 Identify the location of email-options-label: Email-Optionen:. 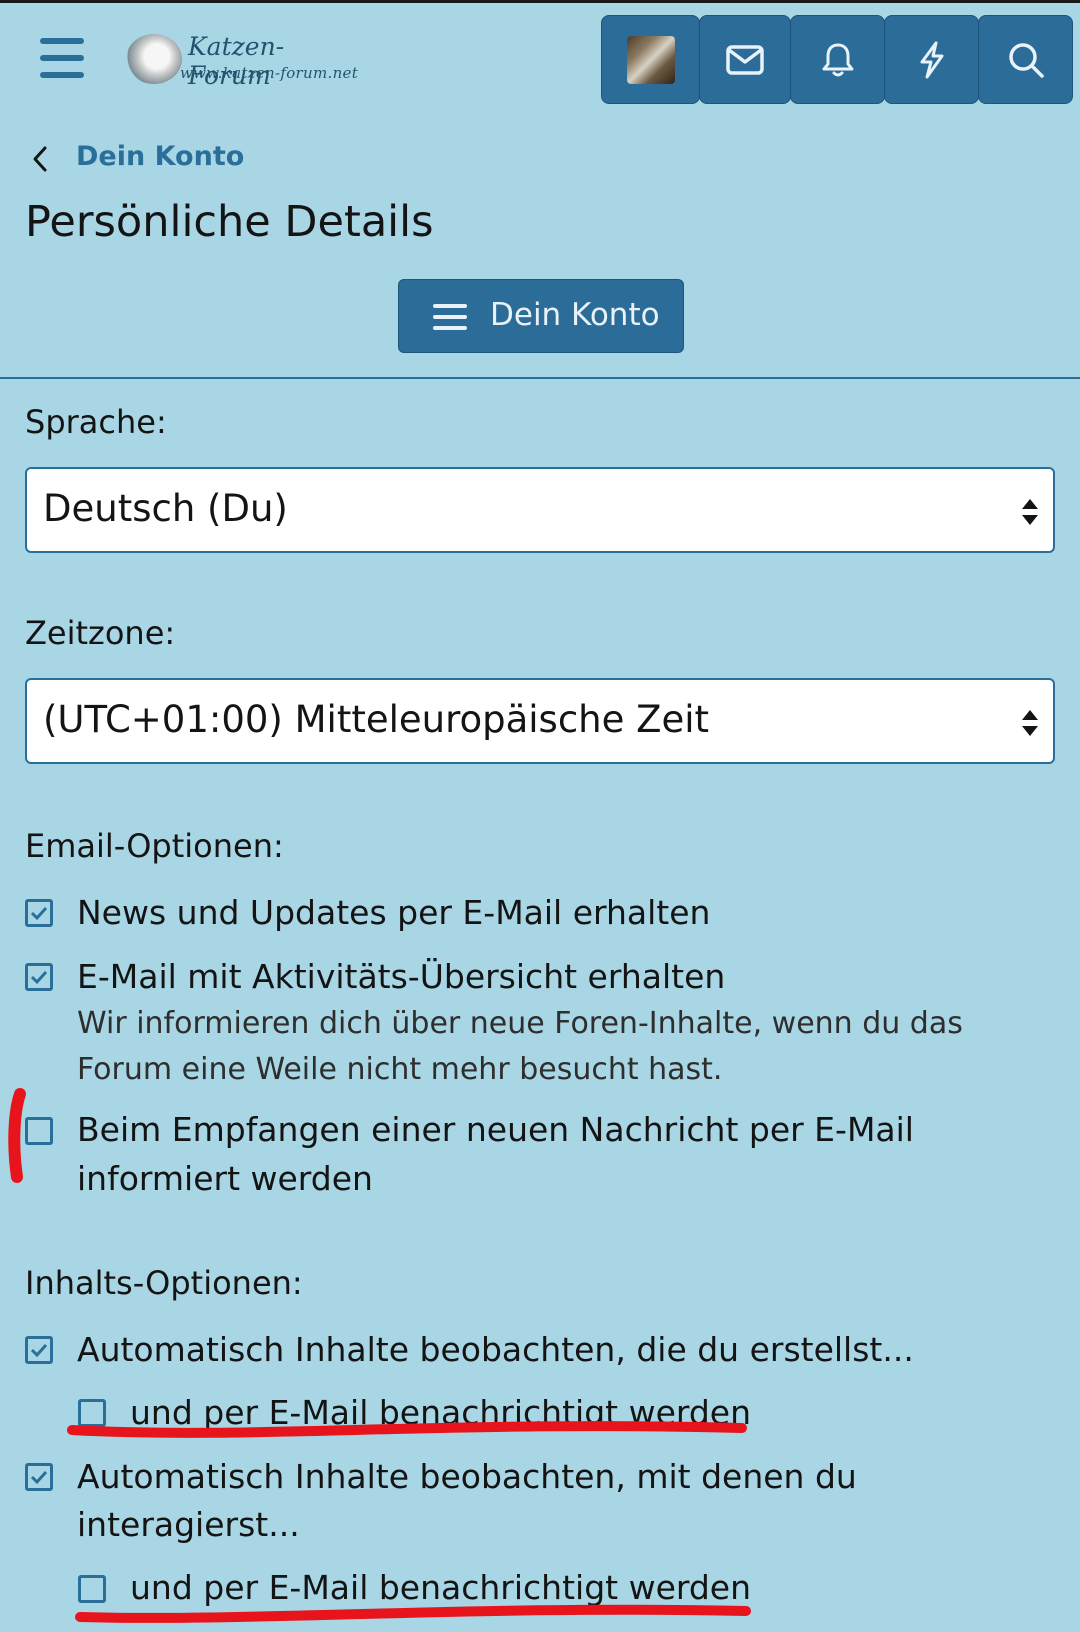
(154, 846).